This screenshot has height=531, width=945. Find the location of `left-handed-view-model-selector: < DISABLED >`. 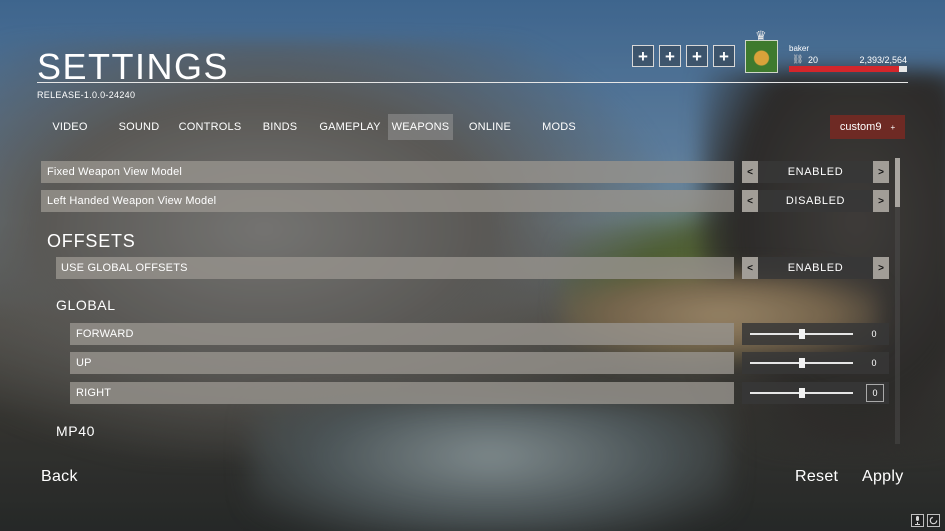

left-handed-view-model-selector: < DISABLED > is located at coordinates (815, 201).